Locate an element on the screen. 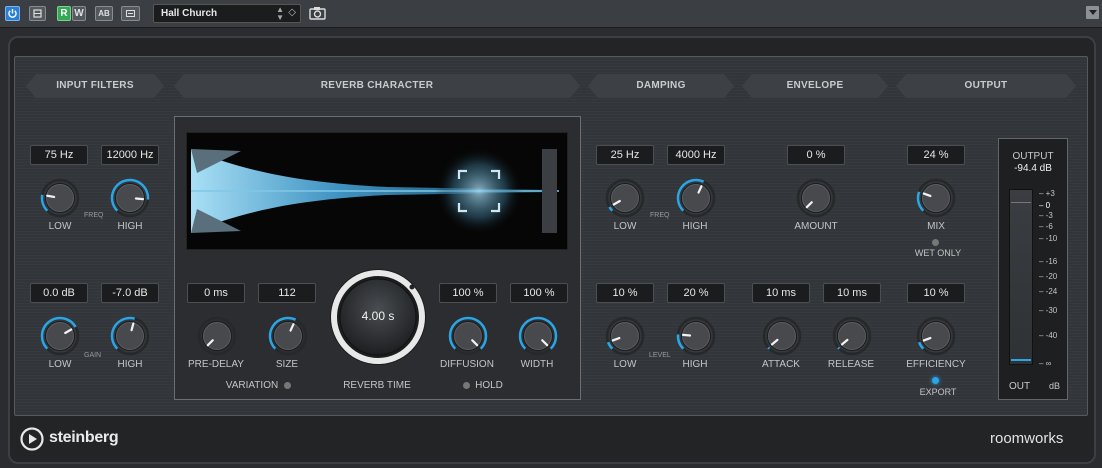 The height and width of the screenshot is (468, 1102). reverb-time-value: 4.00 s is located at coordinates (378, 316).